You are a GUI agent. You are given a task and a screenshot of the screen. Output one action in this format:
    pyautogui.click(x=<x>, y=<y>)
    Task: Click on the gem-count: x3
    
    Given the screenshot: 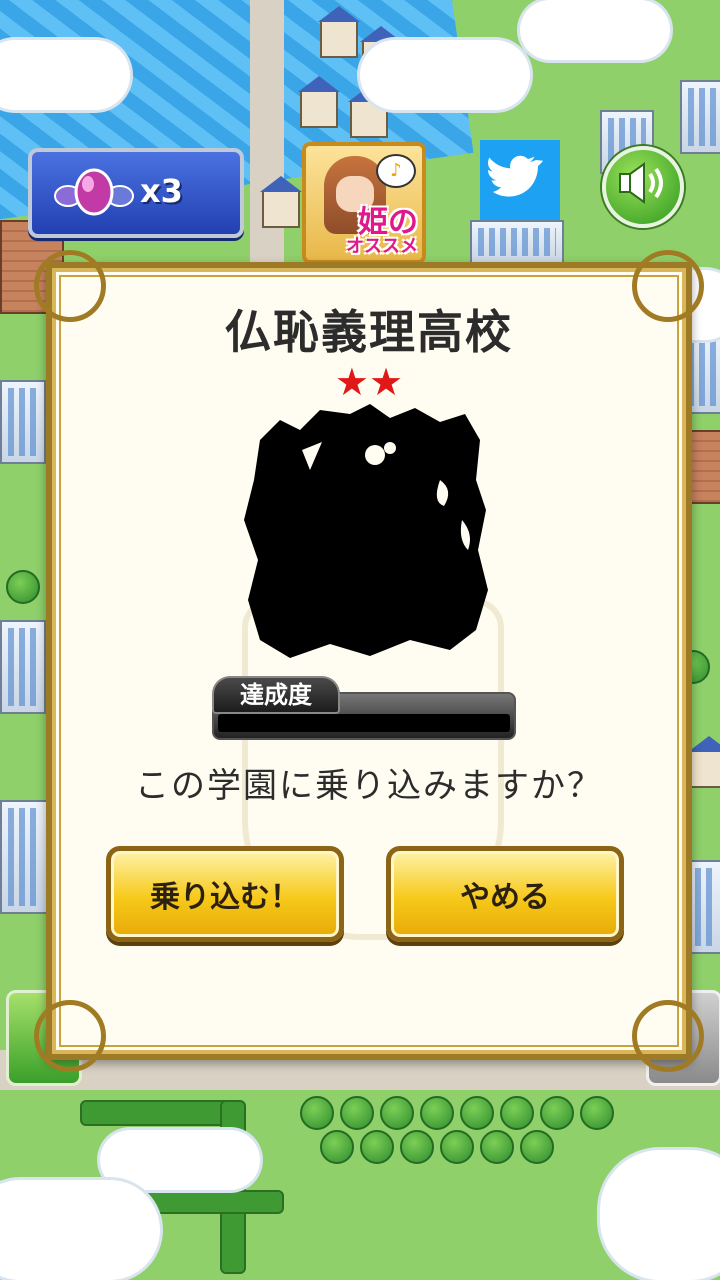 What is the action you would take?
    pyautogui.click(x=161, y=191)
    